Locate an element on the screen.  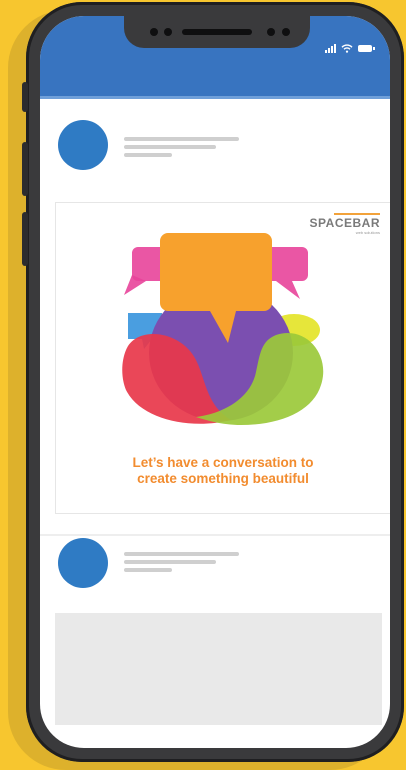
speaker-grille is located at coordinates (217, 32).